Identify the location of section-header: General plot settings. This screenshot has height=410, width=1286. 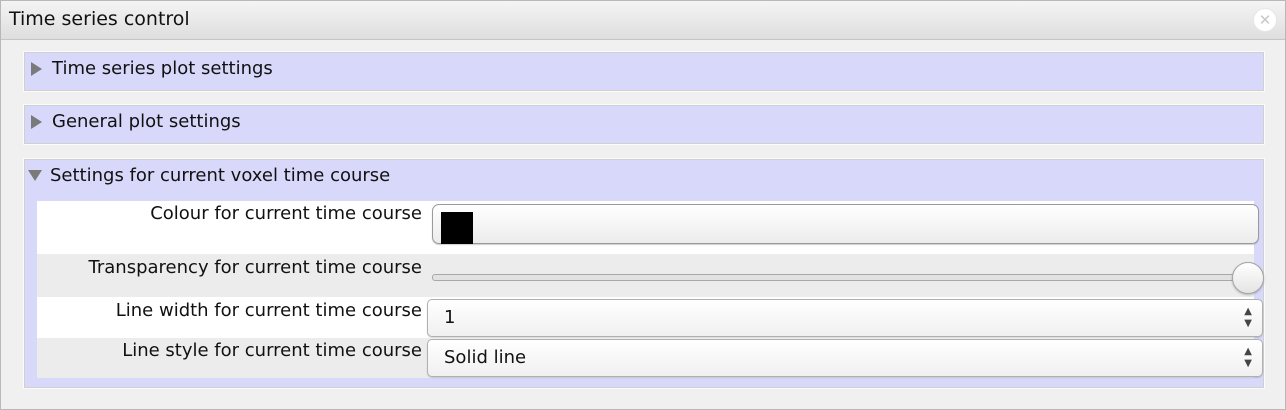
(644, 122).